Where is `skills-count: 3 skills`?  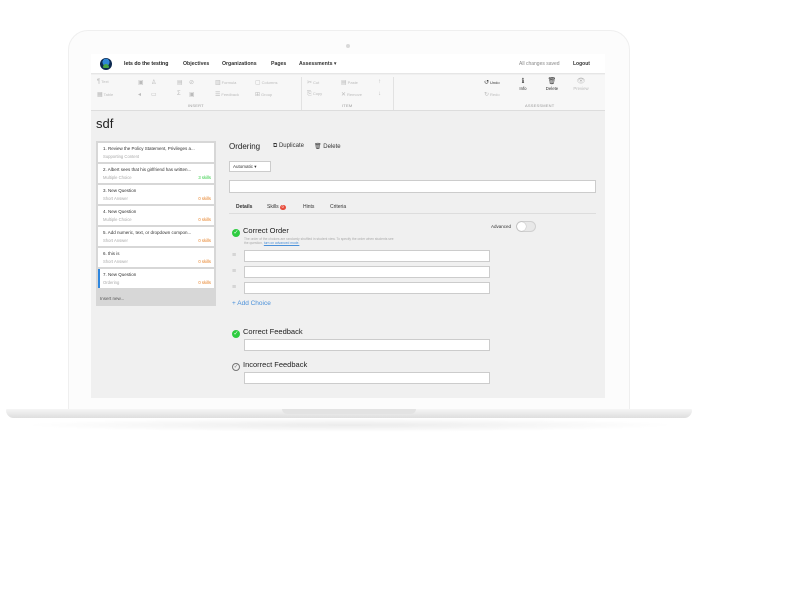
skills-count: 3 skills is located at coordinates (204, 177).